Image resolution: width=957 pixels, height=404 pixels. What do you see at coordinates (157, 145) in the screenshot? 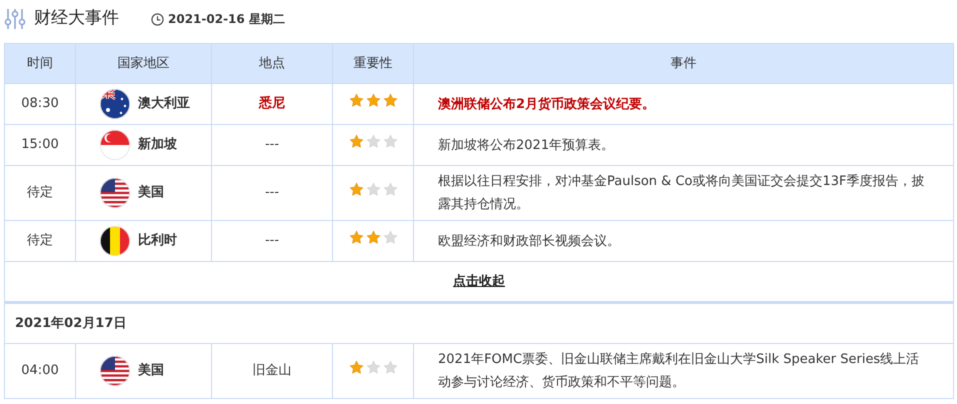
I see `country-name: 新加坡` at bounding box center [157, 145].